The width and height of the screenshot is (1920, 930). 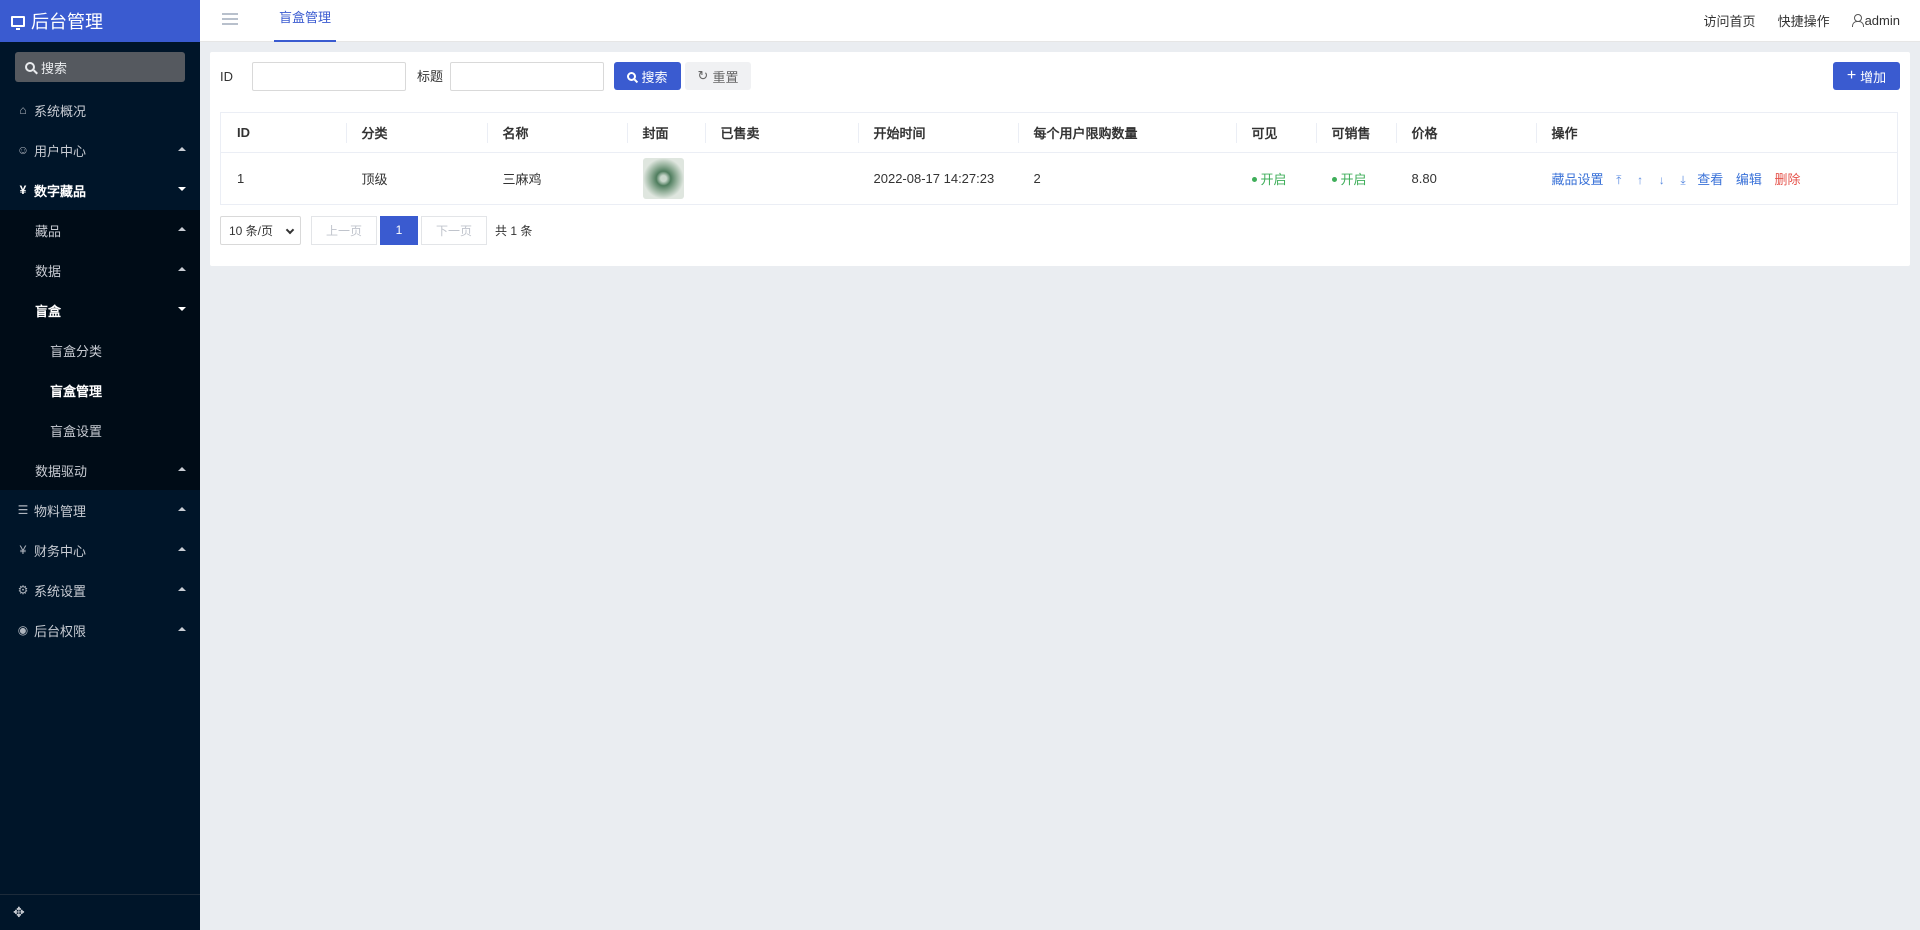 What do you see at coordinates (454, 230) in the screenshot?
I see `next-page-button: 下一页` at bounding box center [454, 230].